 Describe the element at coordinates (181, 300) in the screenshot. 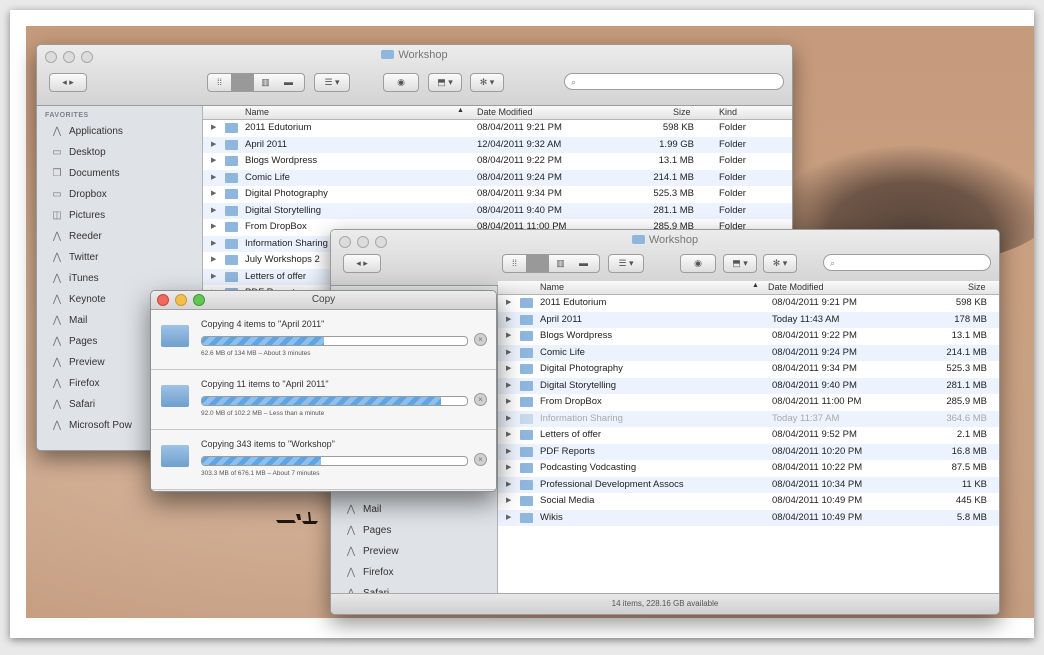

I see `minimize-button` at that location.